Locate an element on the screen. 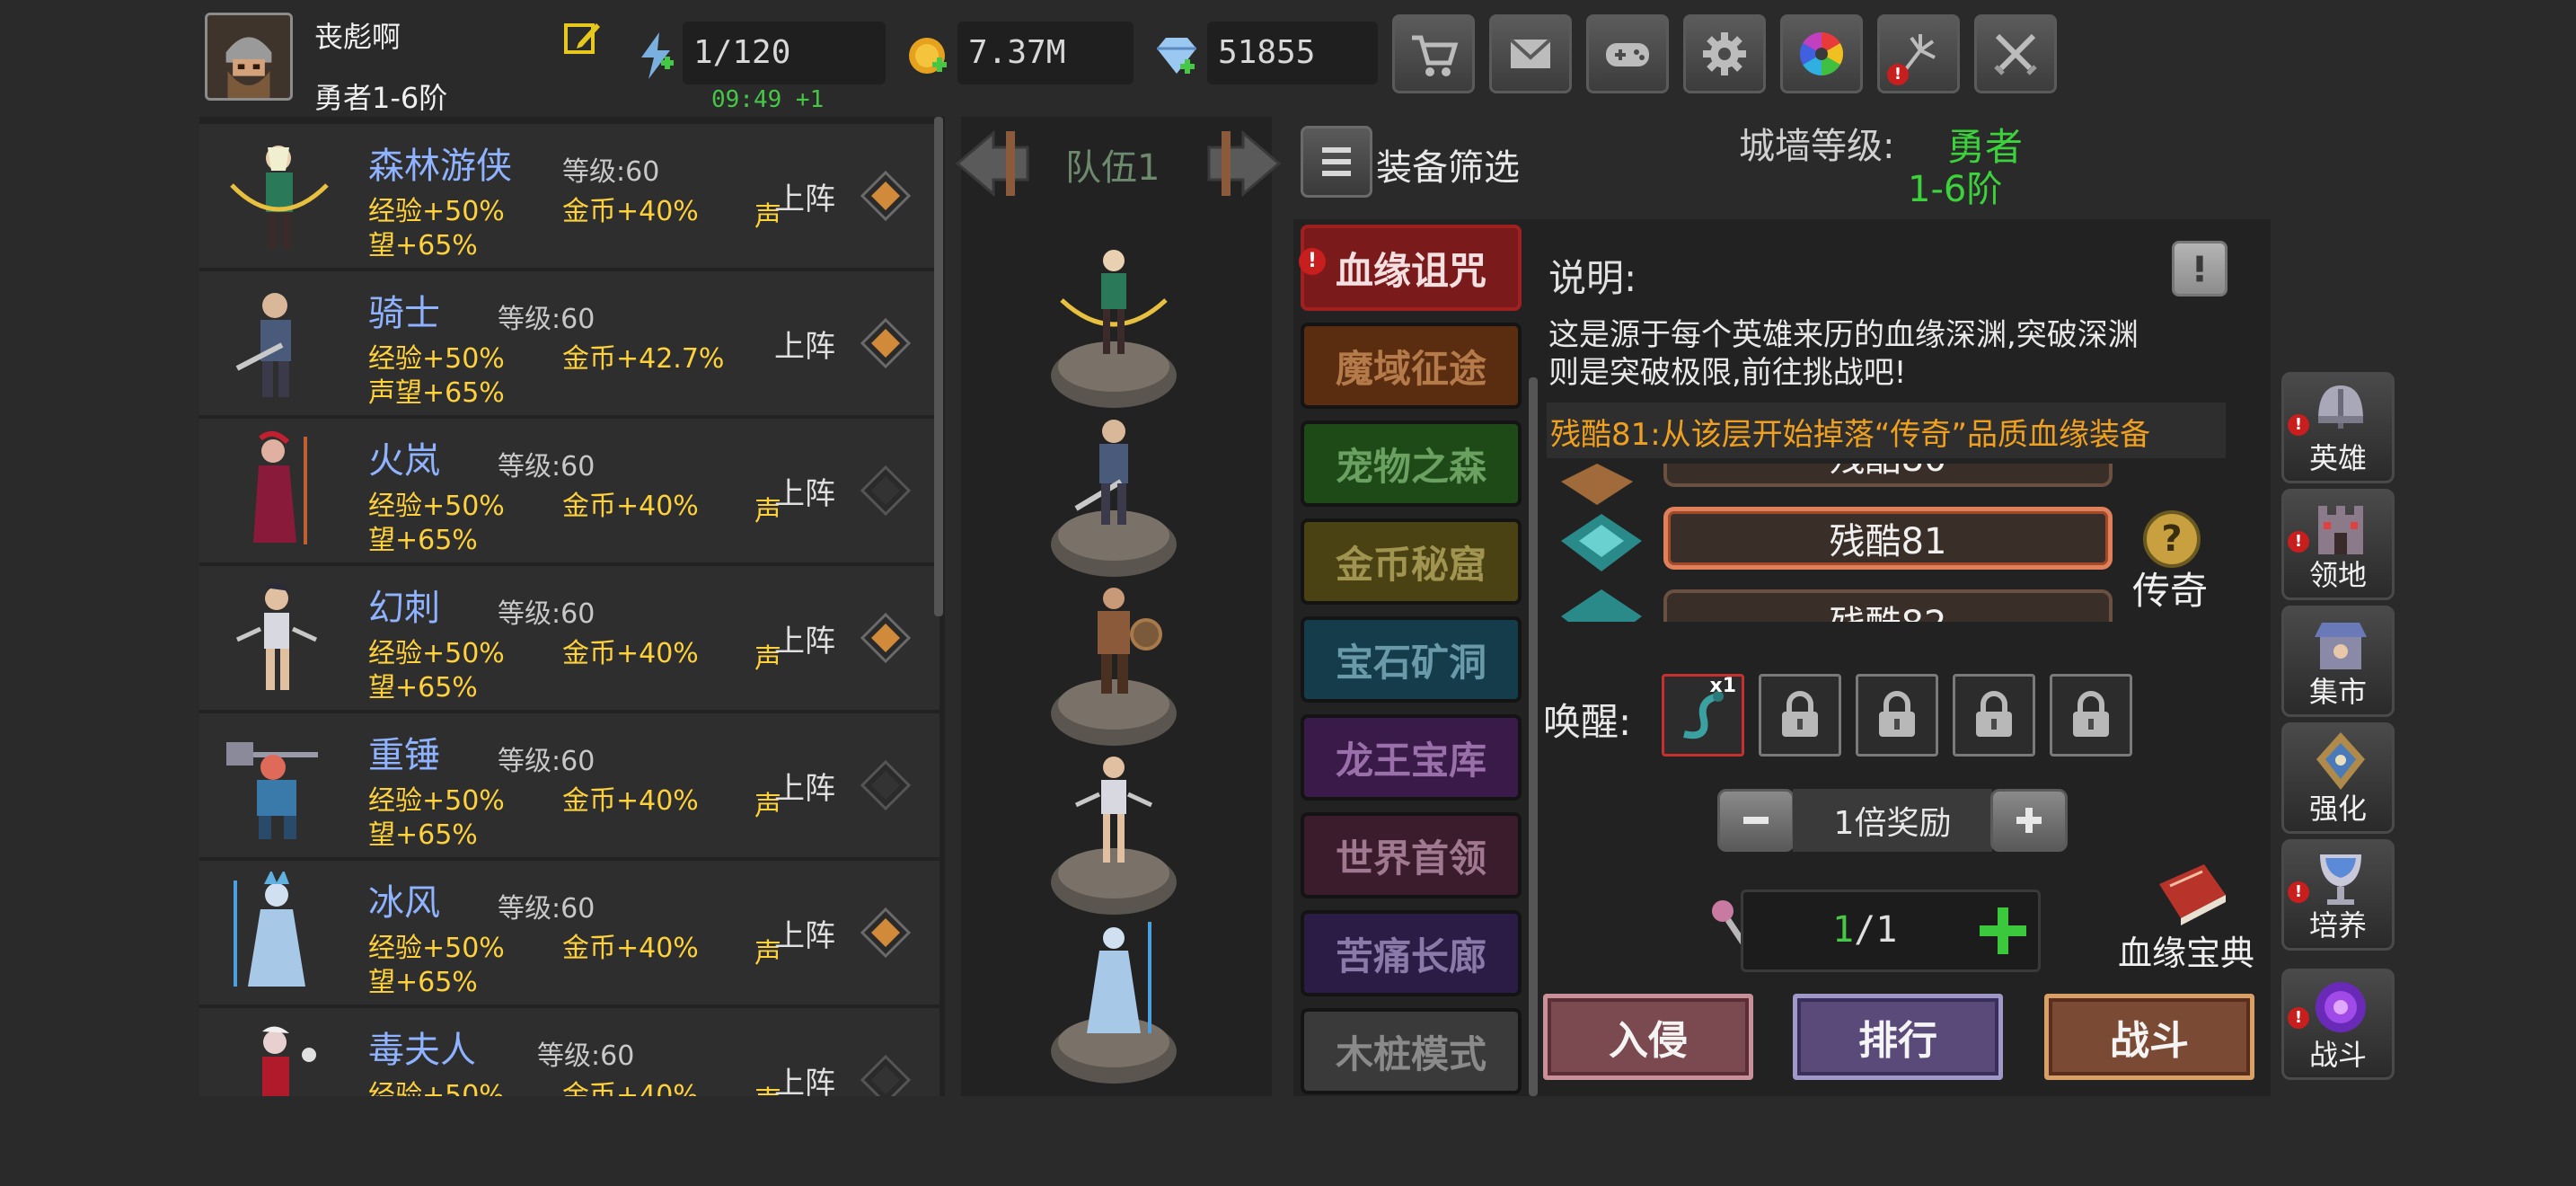 The image size is (2576, 1186). mode-dragon-vault-button: 龙王宝库 is located at coordinates (1411, 757).